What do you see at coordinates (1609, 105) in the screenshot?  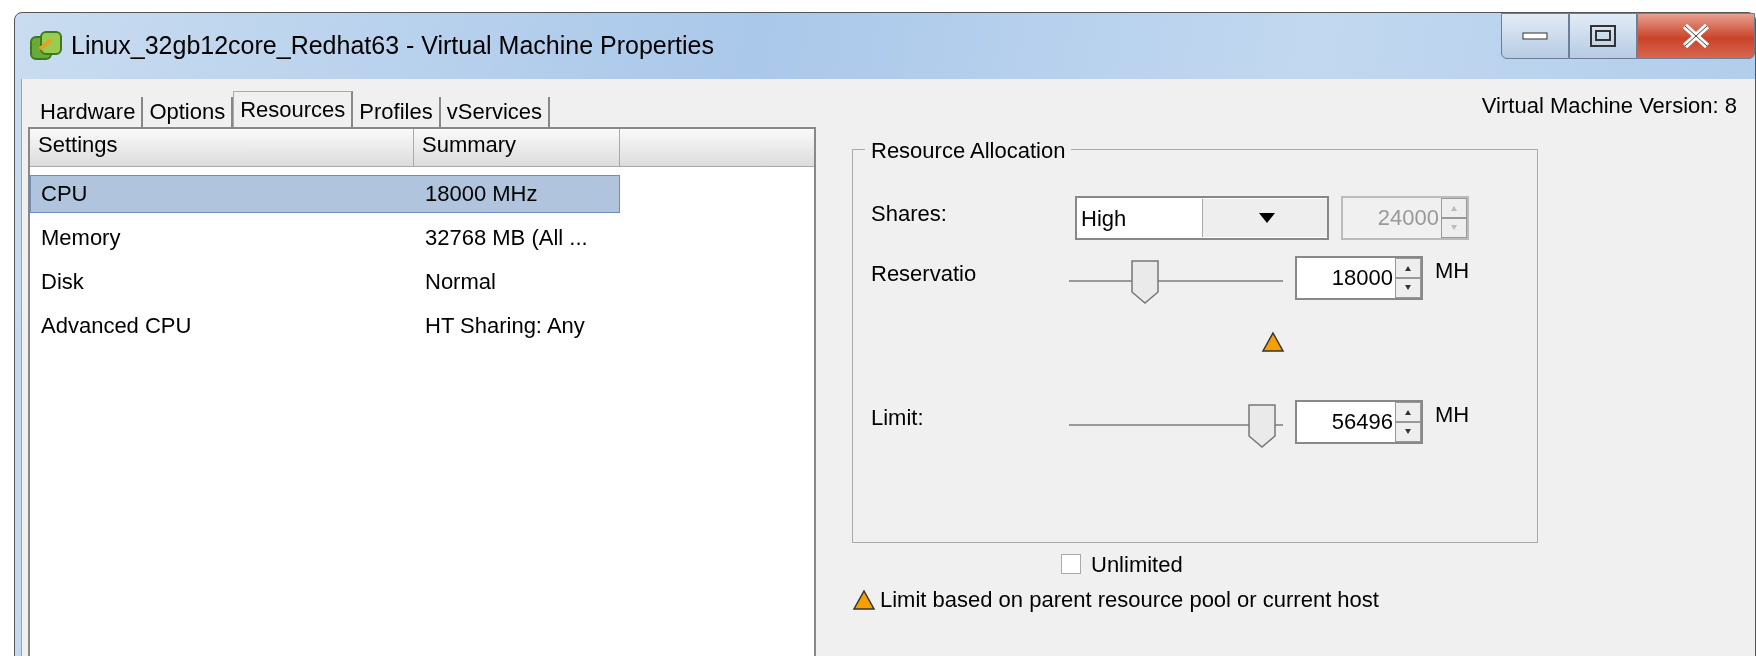 I see `version-label: Virtual Machine Version: 8` at bounding box center [1609, 105].